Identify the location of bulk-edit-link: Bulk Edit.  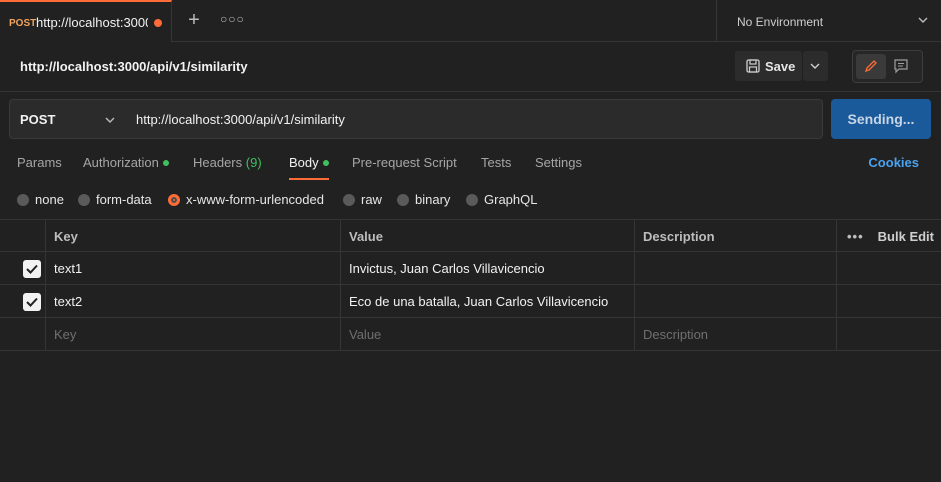
(906, 236).